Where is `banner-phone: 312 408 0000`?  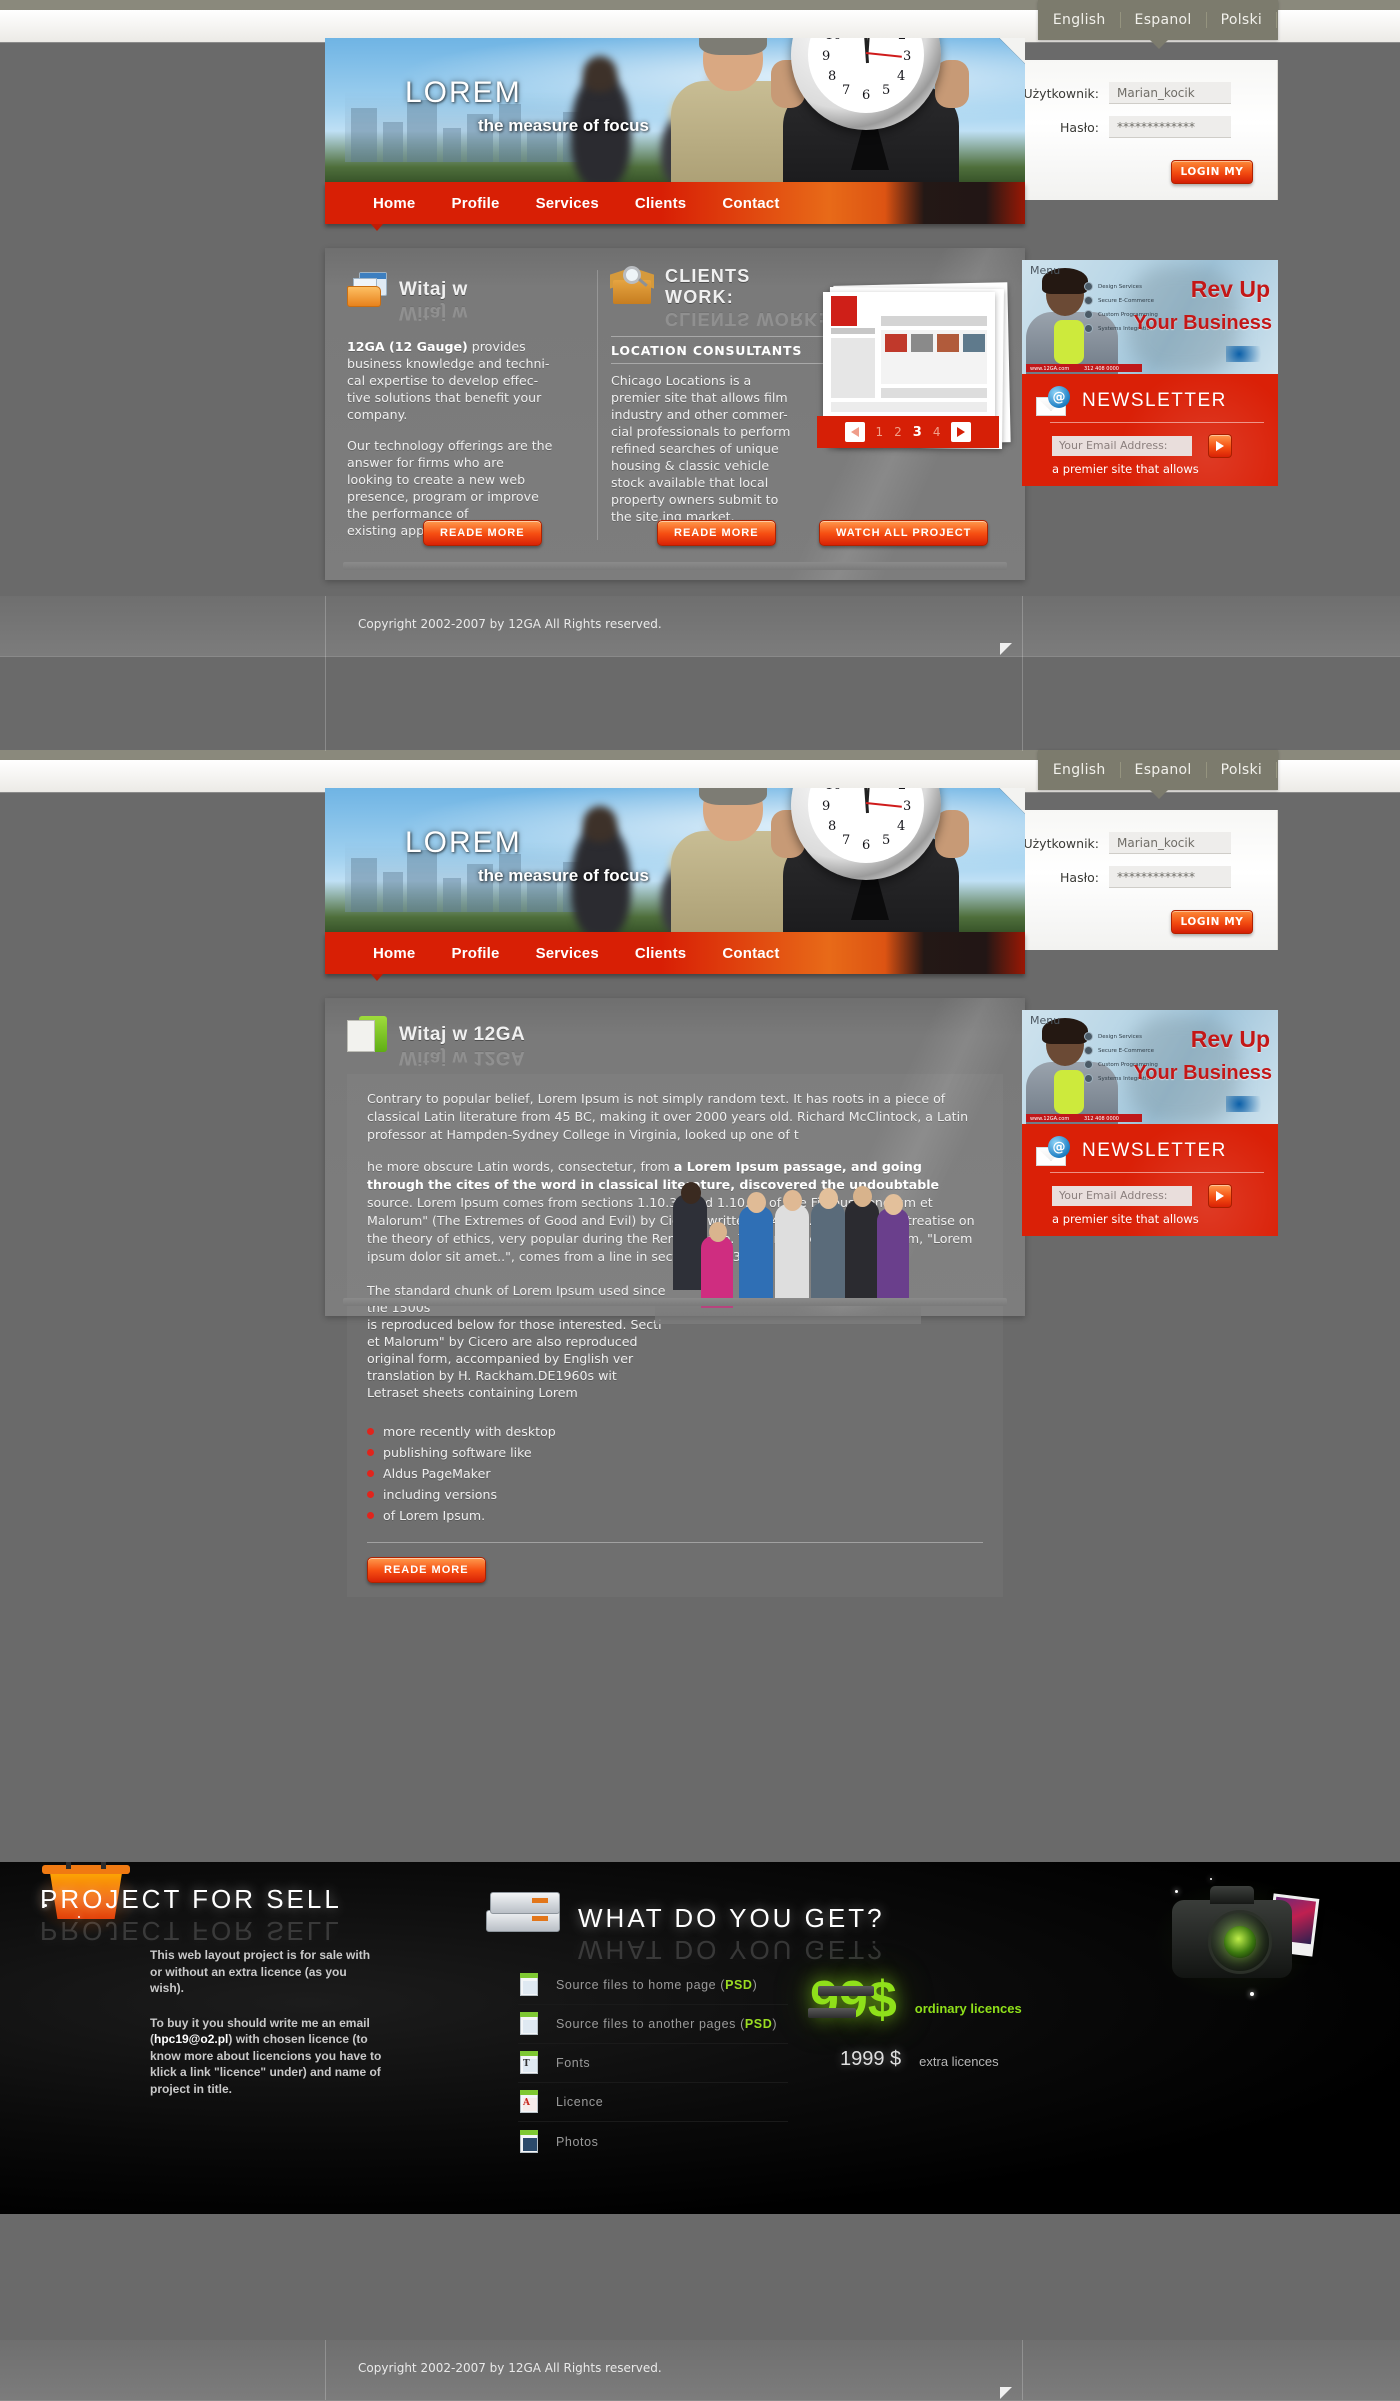
banner-phone: 312 408 0000 is located at coordinates (1101, 369).